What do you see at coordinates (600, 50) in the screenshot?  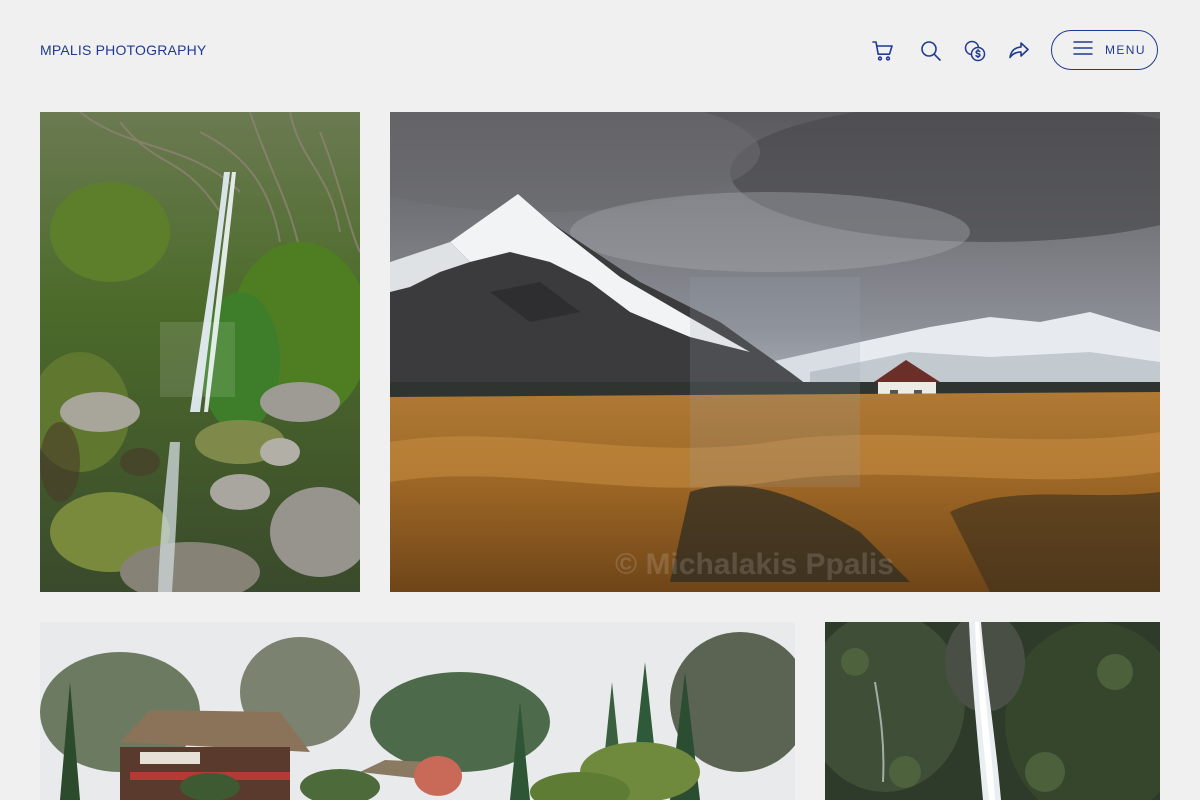 I see `site-header: MPALIS PHOTOGRAPHY MENU` at bounding box center [600, 50].